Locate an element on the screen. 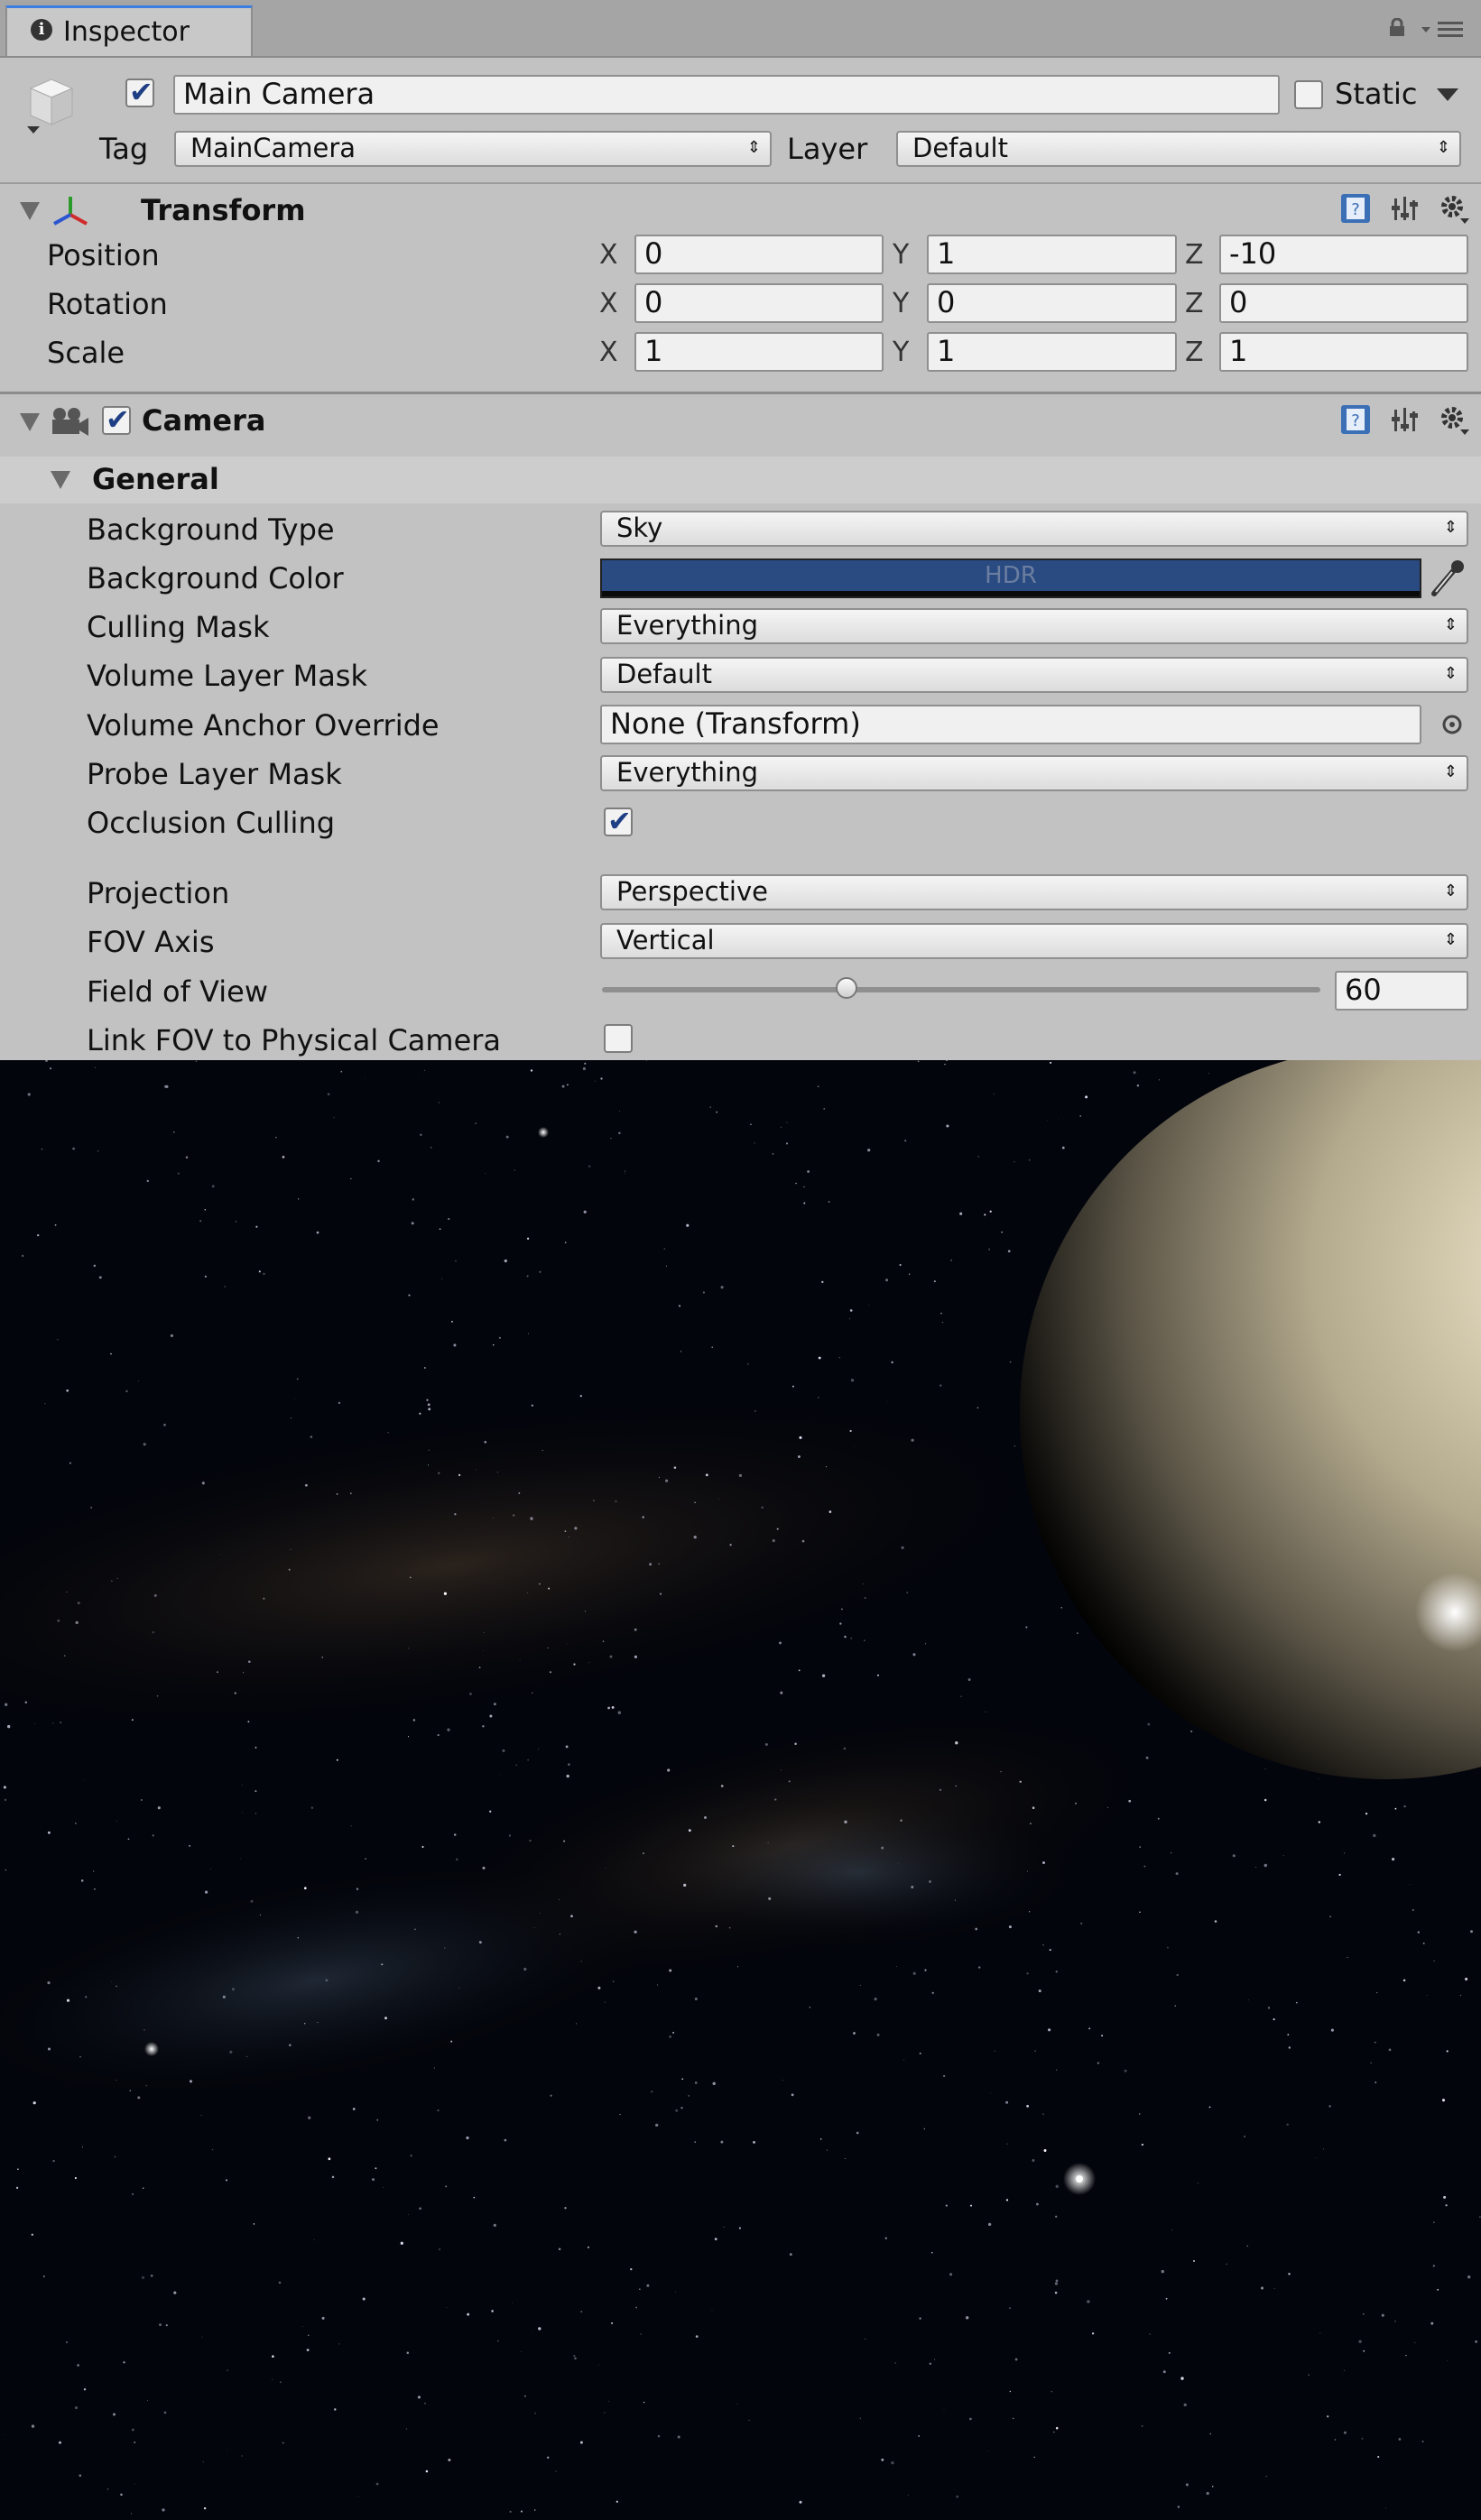 Image resolution: width=1481 pixels, height=2520 pixels. culling-mask-dropdown: Everything ⇕ is located at coordinates (1034, 626).